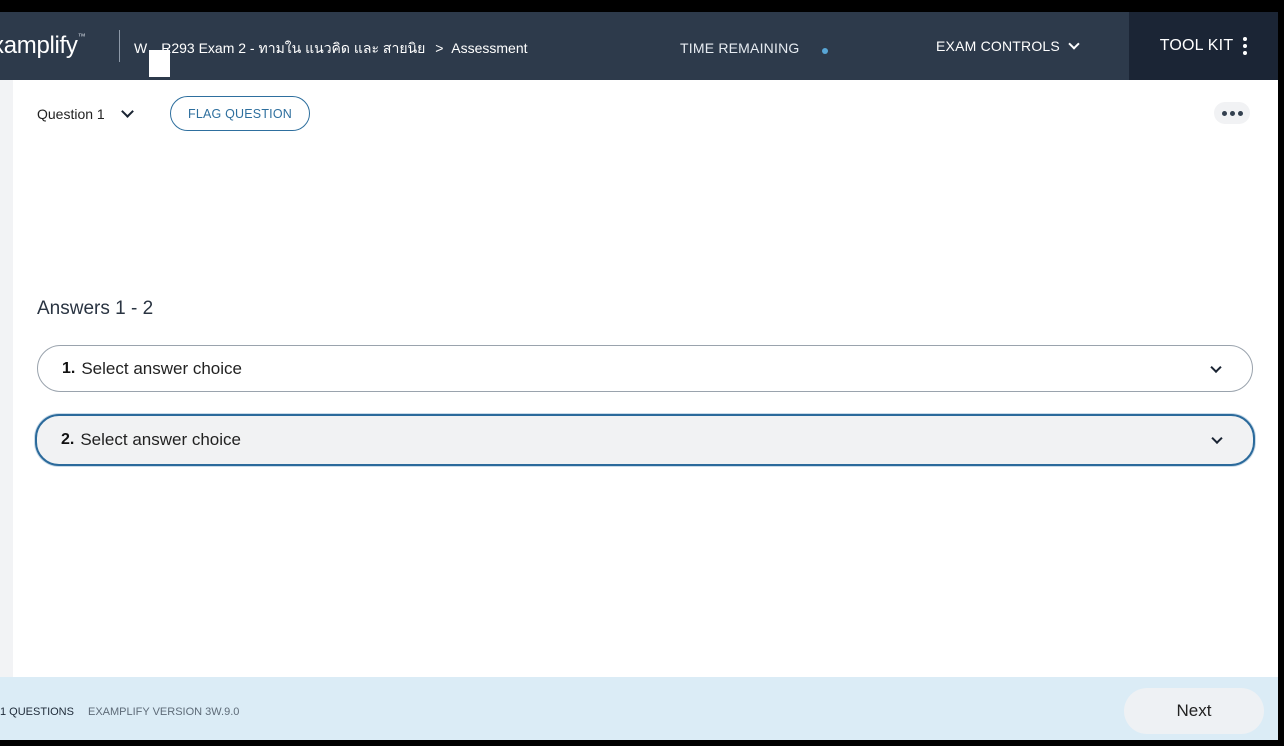 Image resolution: width=1284 pixels, height=746 pixels. Describe the element at coordinates (240, 113) in the screenshot. I see `flag-question-button: FLAG QUESTION` at that location.